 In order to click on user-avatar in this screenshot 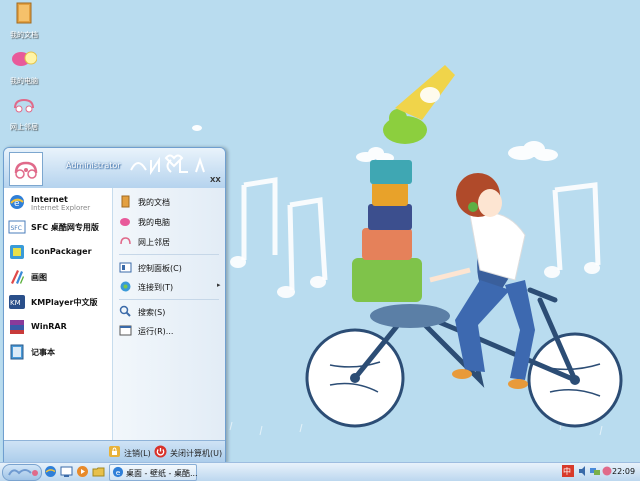, I will do `click(26, 169)`.